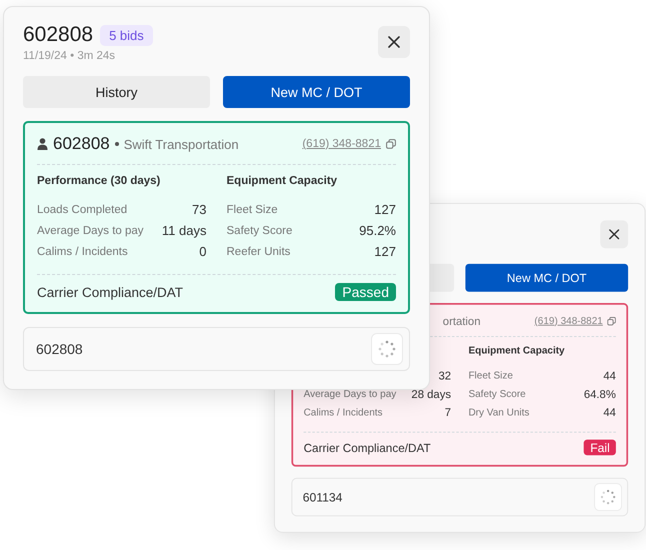 The image size is (646, 550). Describe the element at coordinates (431, 393) in the screenshot. I see `stat-value: 28 days` at that location.